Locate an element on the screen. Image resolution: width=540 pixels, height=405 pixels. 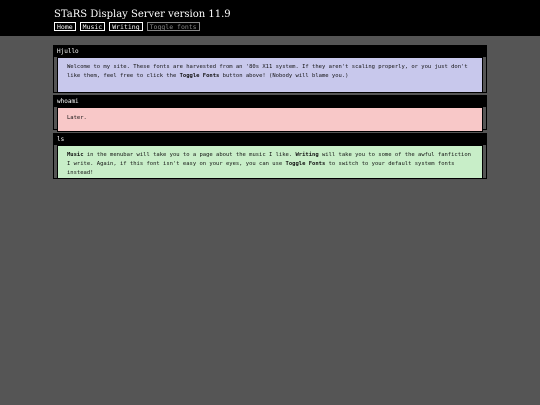
writing-mention: Writing is located at coordinates (307, 155).